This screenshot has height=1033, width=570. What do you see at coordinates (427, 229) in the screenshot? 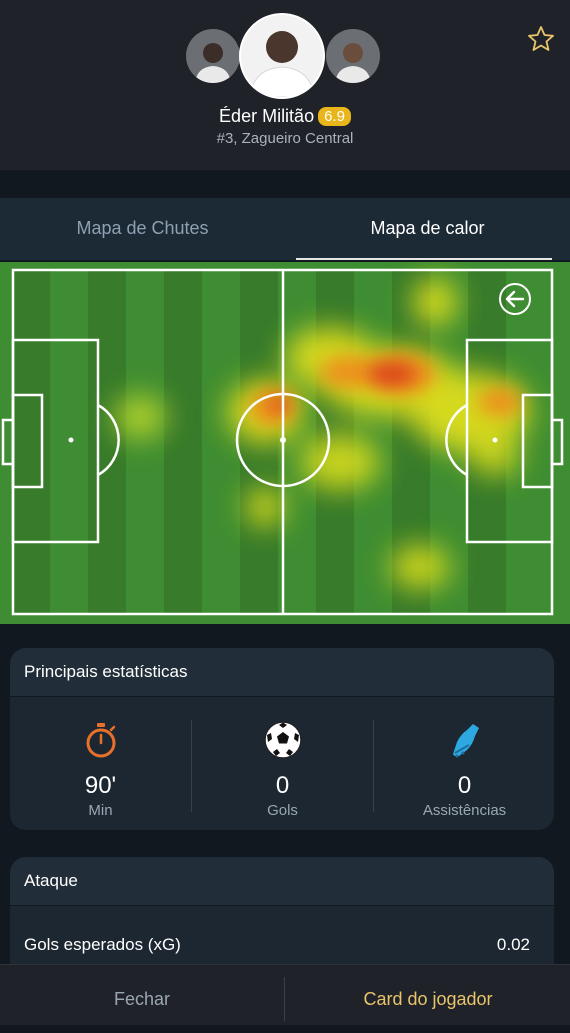
I see `tab-heatmap: Mapa de calor` at bounding box center [427, 229].